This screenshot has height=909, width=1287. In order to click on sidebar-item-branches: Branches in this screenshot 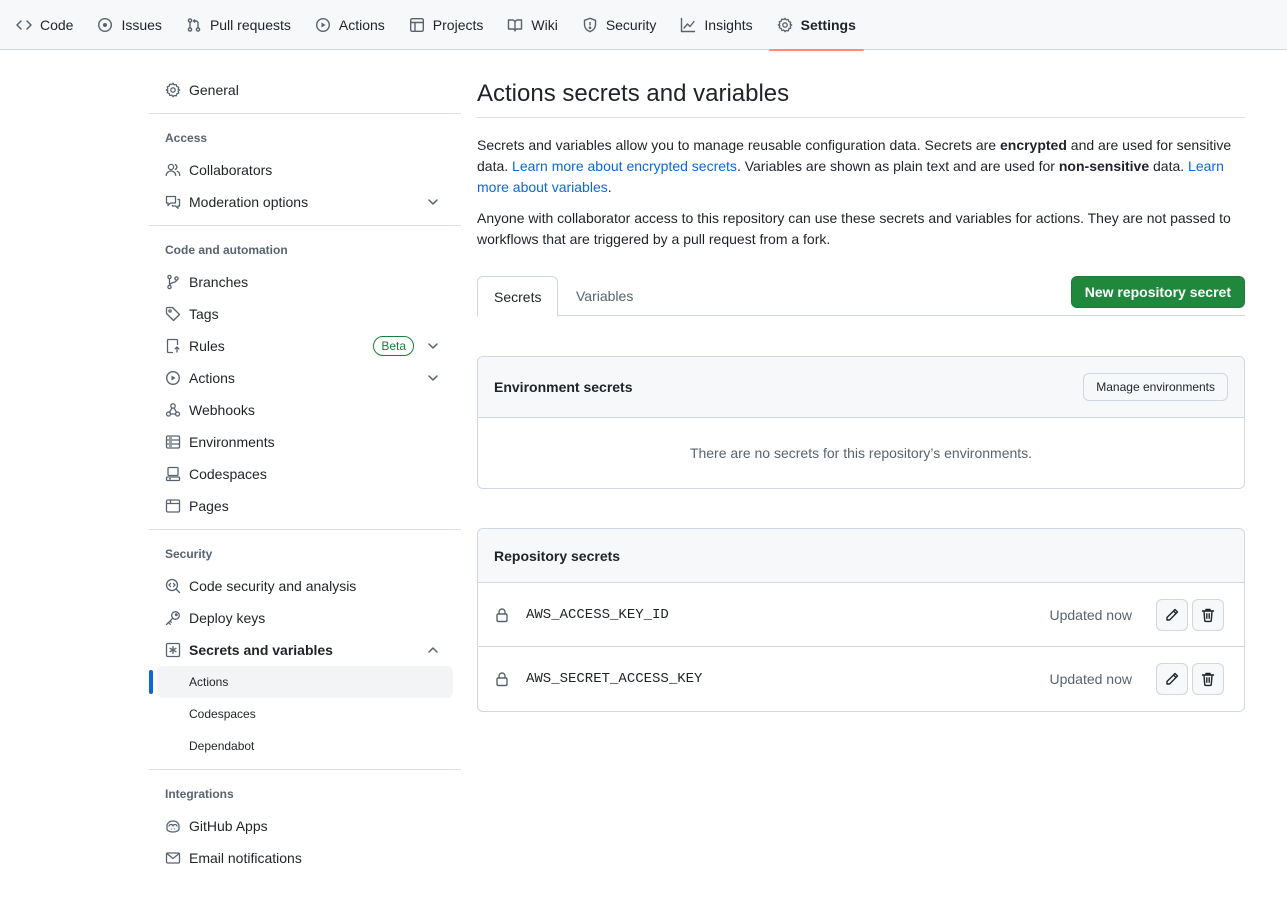, I will do `click(305, 282)`.